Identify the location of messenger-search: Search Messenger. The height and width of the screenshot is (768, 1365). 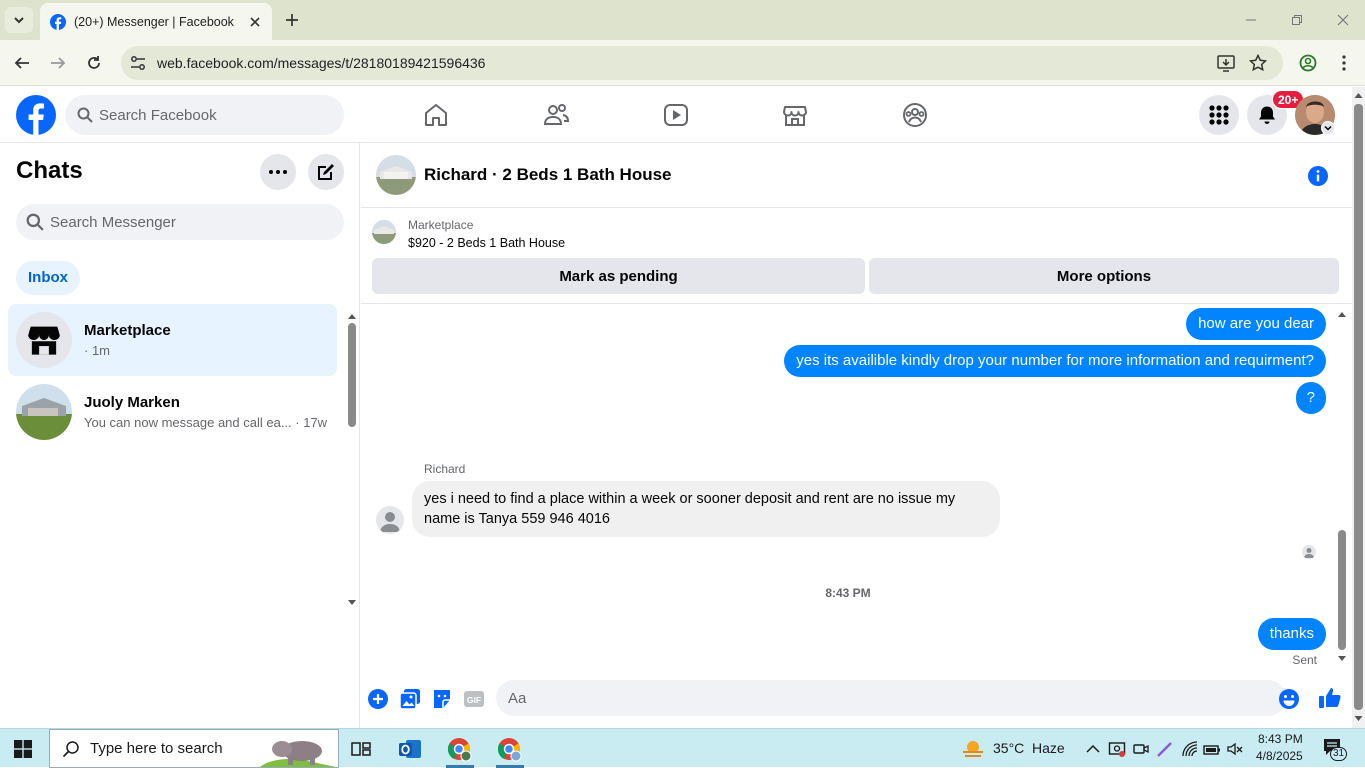
(180, 222).